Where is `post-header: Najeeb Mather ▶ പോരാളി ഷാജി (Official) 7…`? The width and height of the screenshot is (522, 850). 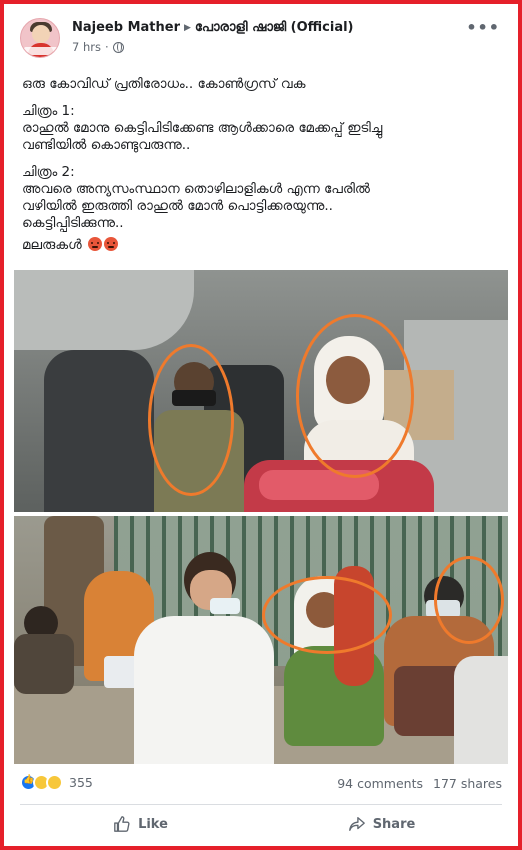
post-header: Najeeb Mather ▶ പോരാളി ഷാജി (Official) 7… is located at coordinates (260, 43).